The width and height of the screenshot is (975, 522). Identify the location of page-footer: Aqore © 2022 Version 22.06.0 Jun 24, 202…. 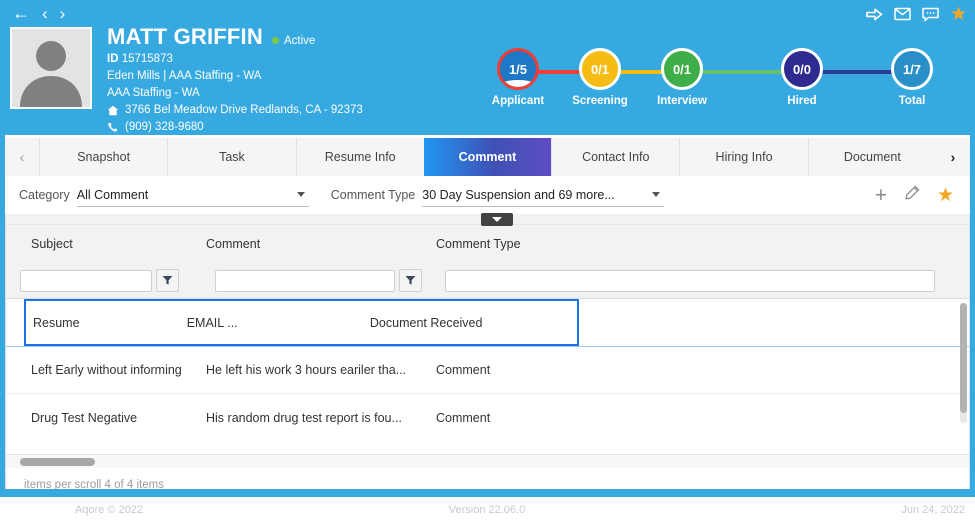
(487, 509).